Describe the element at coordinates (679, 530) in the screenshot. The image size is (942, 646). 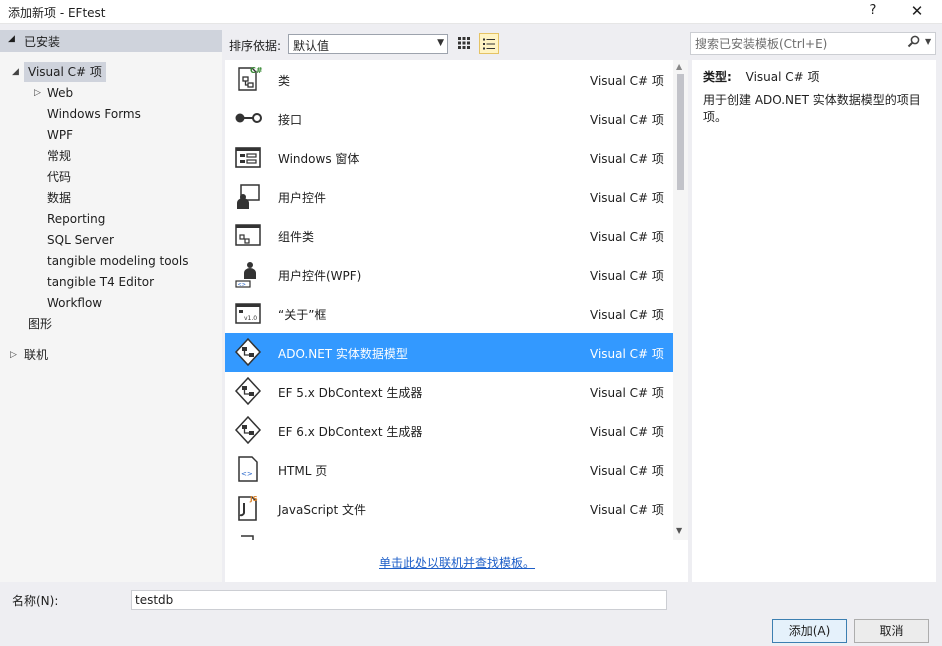
I see `scroll-down-arrow-icon: ▼` at that location.